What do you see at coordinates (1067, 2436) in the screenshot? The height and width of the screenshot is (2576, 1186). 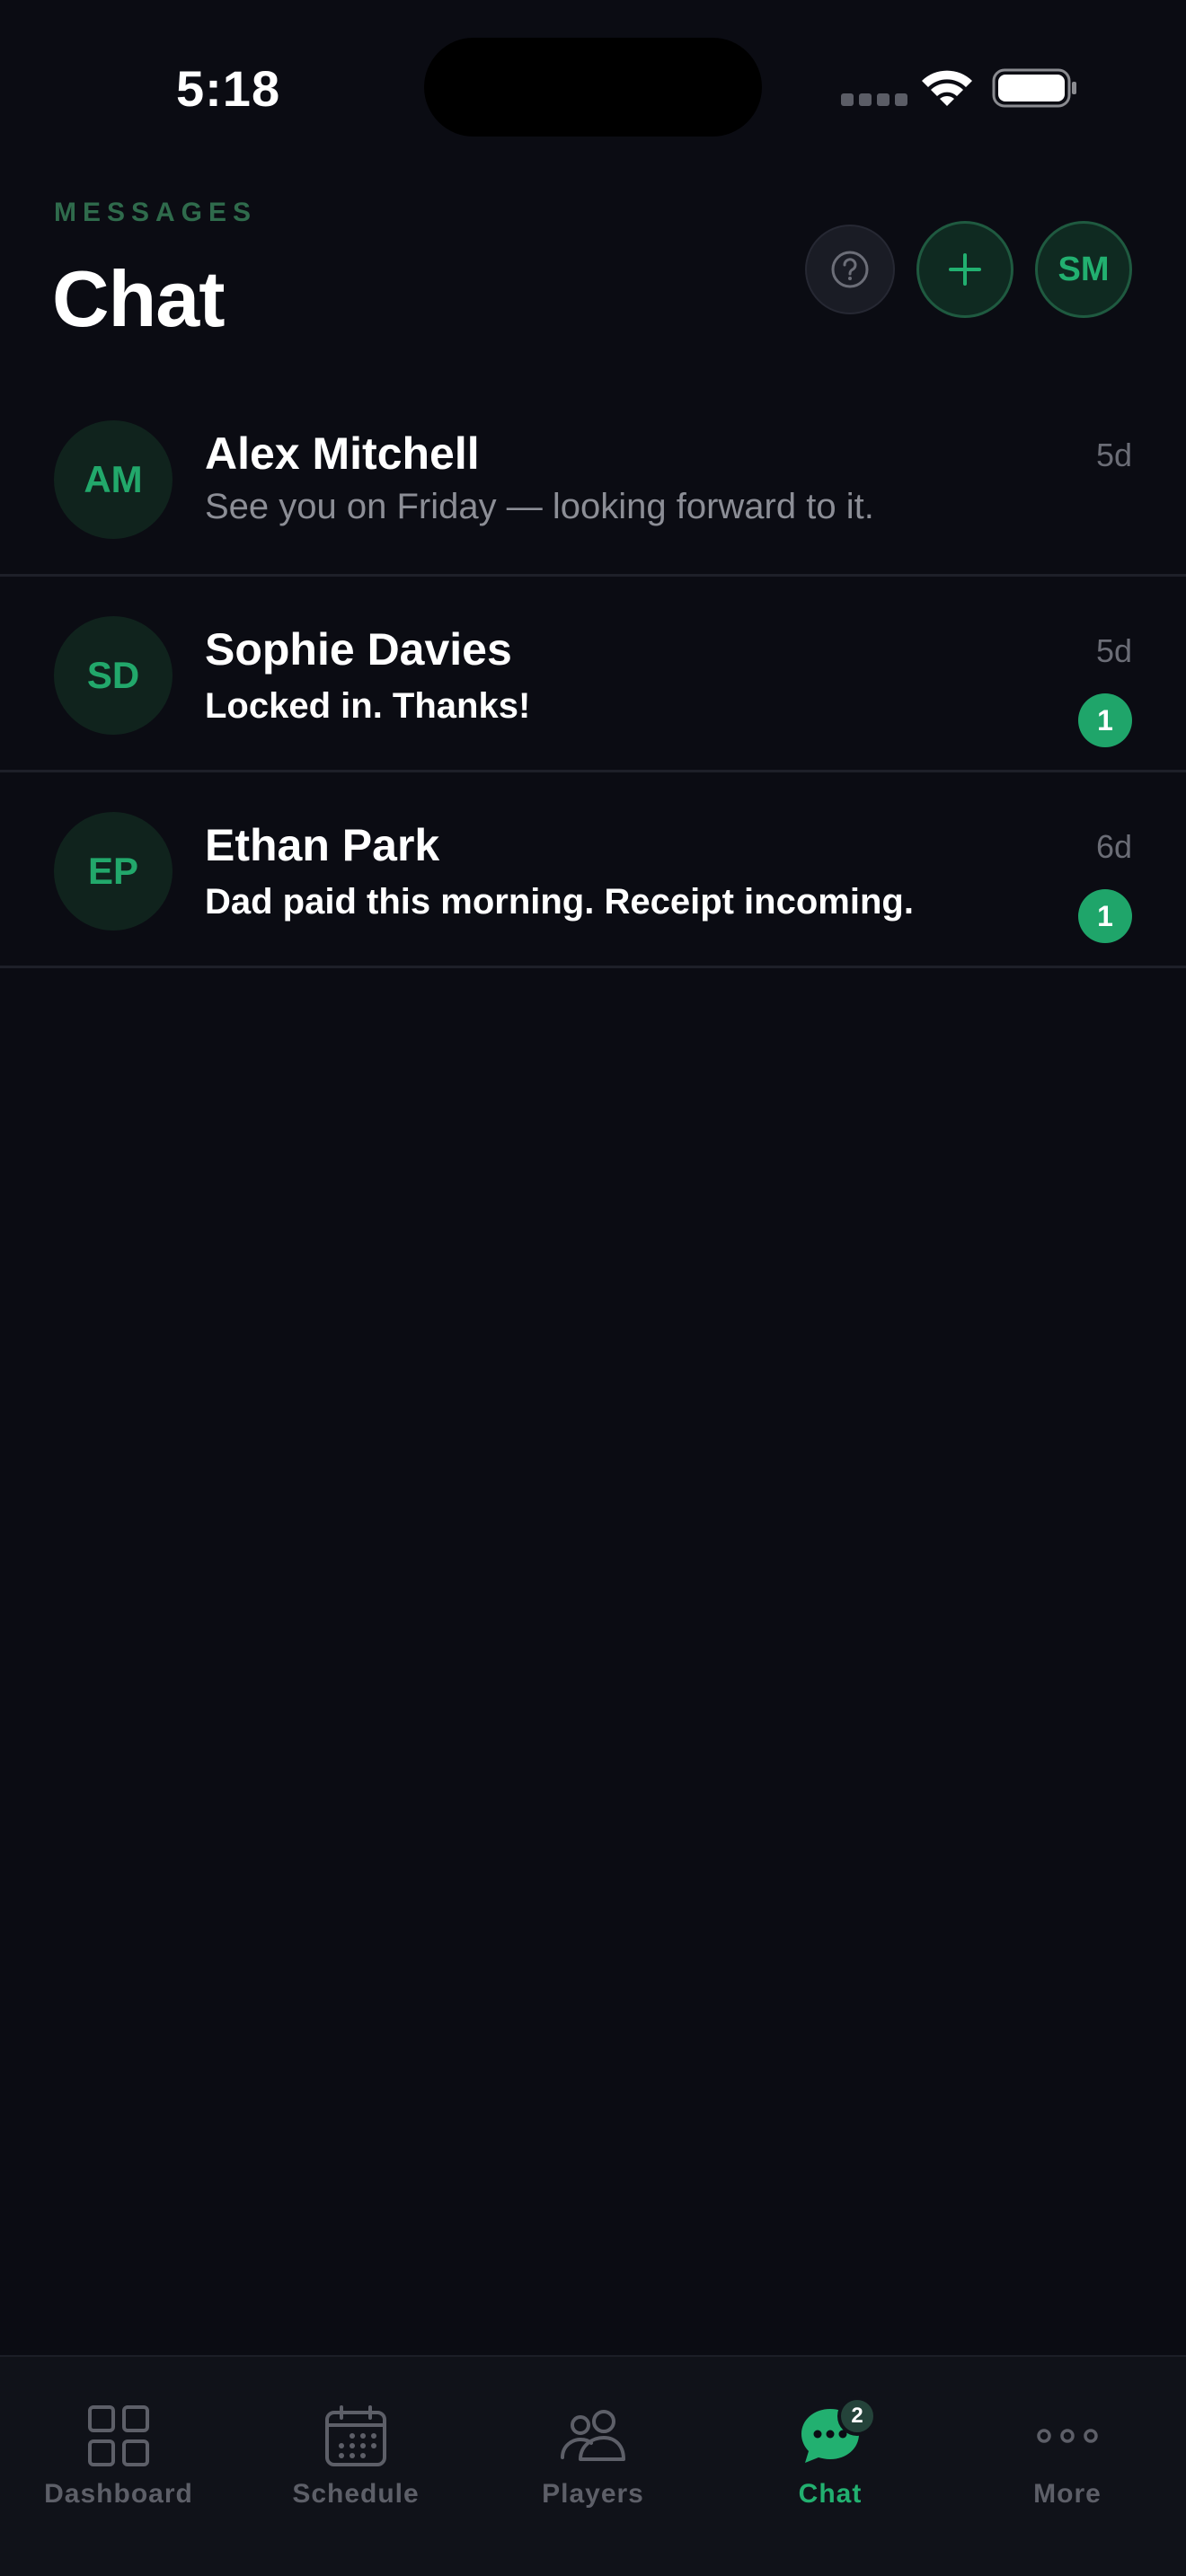 I see `more-dots-icon` at bounding box center [1067, 2436].